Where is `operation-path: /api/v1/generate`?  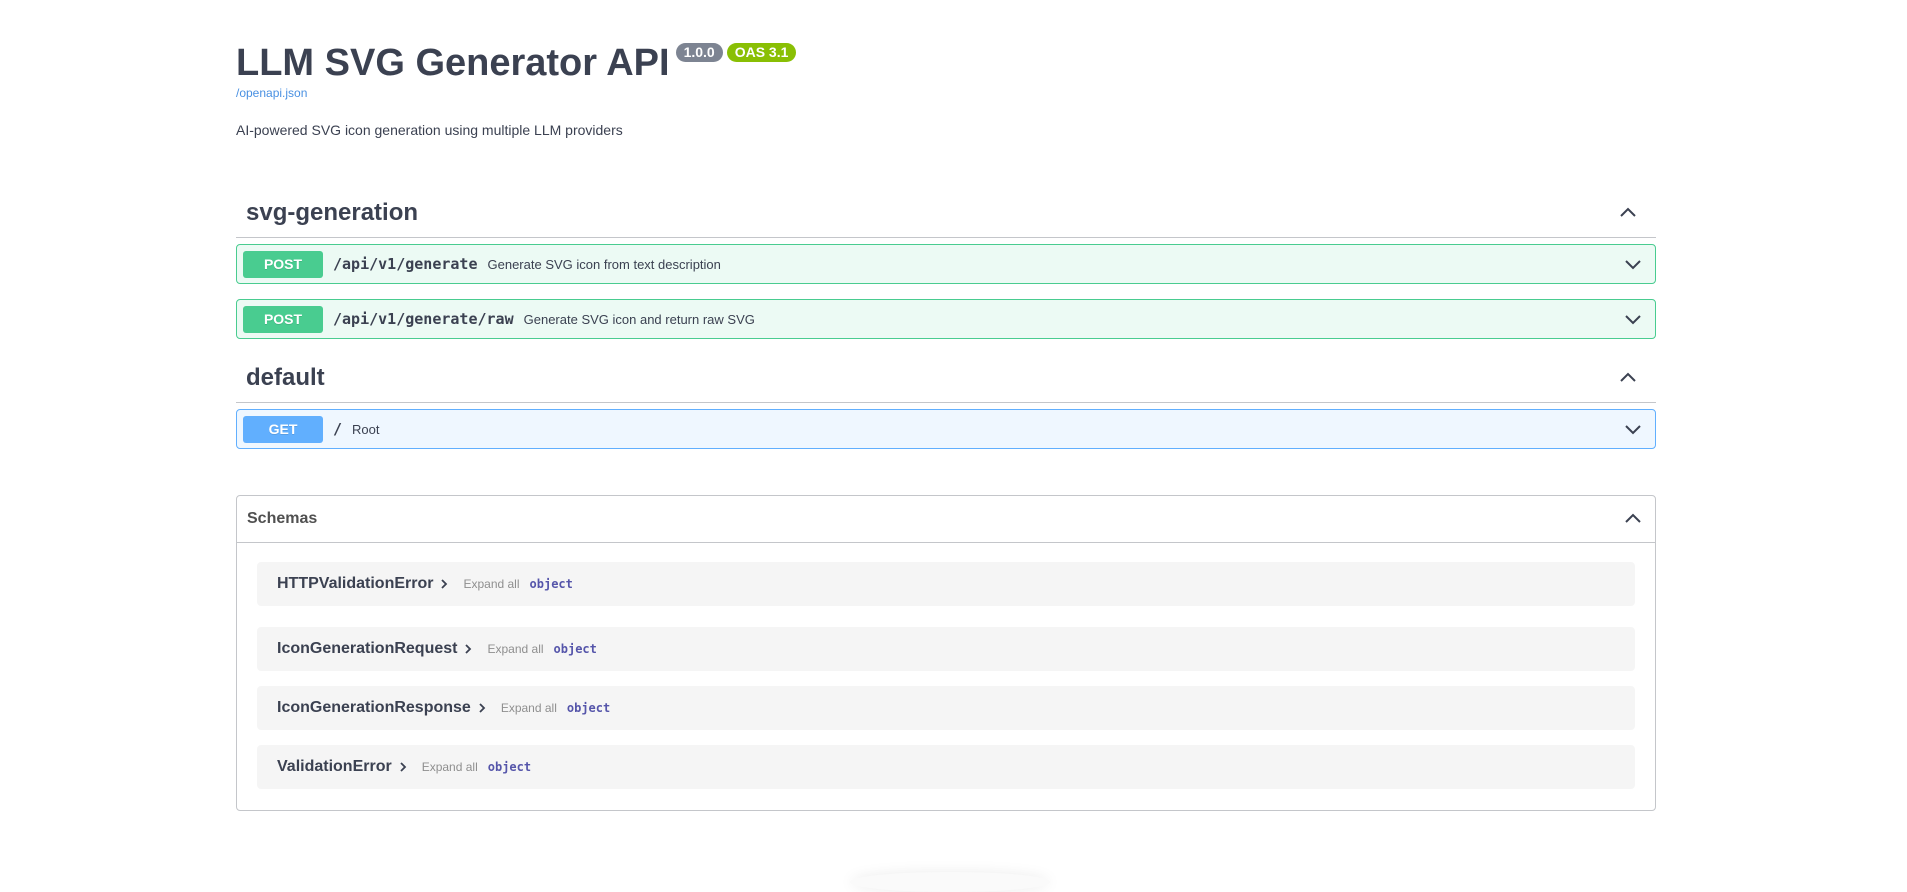
operation-path: /api/v1/generate is located at coordinates (405, 264).